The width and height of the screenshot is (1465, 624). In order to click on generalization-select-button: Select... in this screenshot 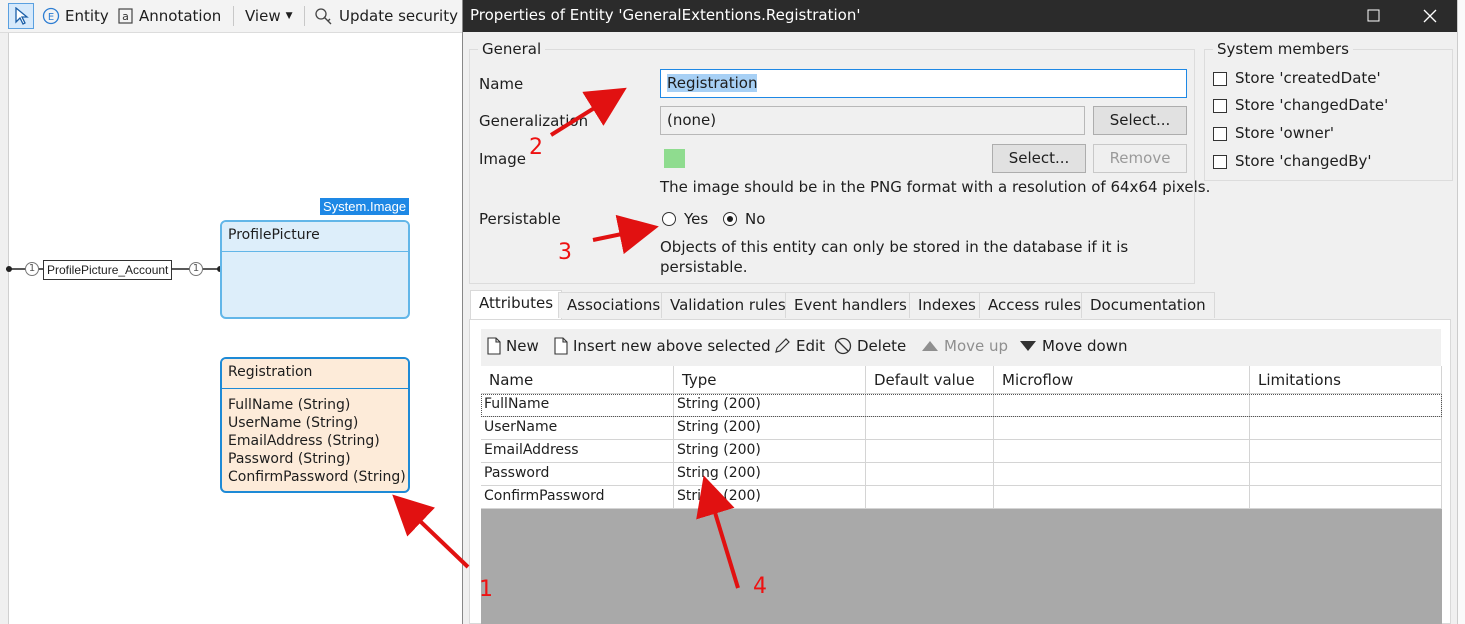, I will do `click(1140, 120)`.